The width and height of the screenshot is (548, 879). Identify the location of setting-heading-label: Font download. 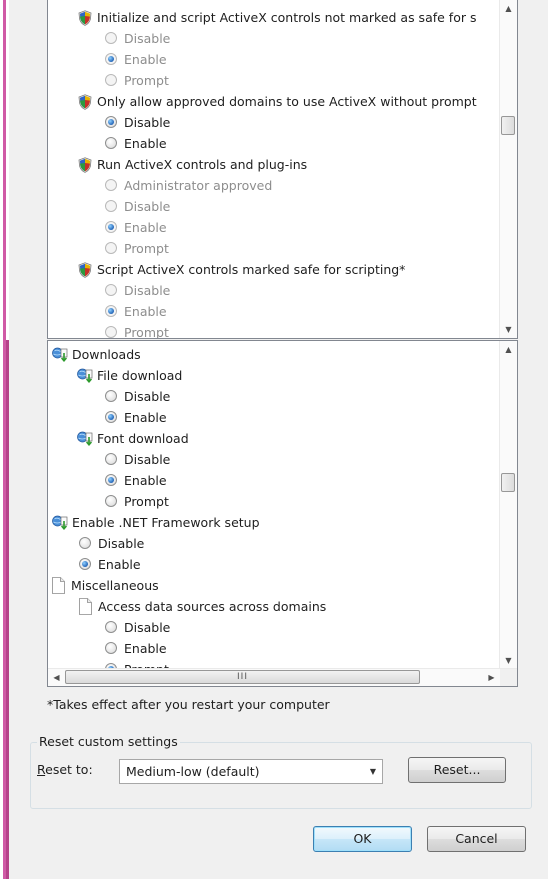
(143, 438).